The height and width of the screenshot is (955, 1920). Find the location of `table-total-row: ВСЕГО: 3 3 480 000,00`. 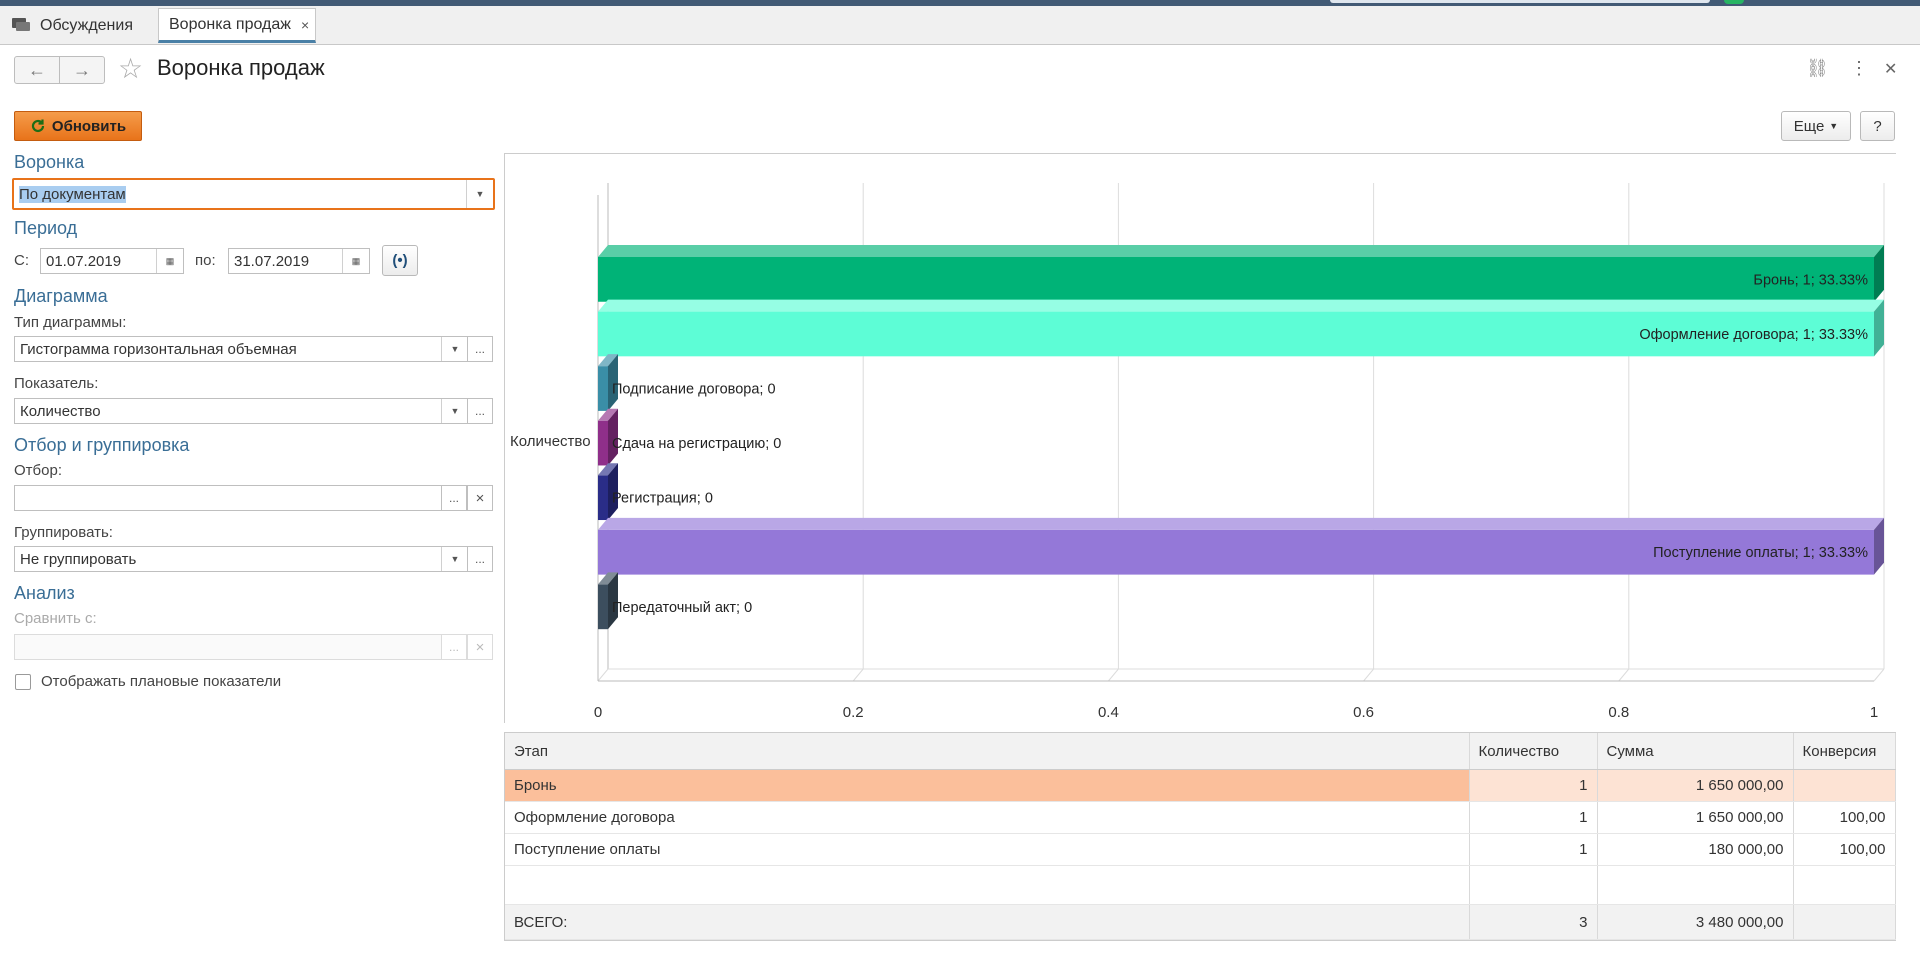

table-total-row: ВСЕГО: 3 3 480 000,00 is located at coordinates (1200, 922).